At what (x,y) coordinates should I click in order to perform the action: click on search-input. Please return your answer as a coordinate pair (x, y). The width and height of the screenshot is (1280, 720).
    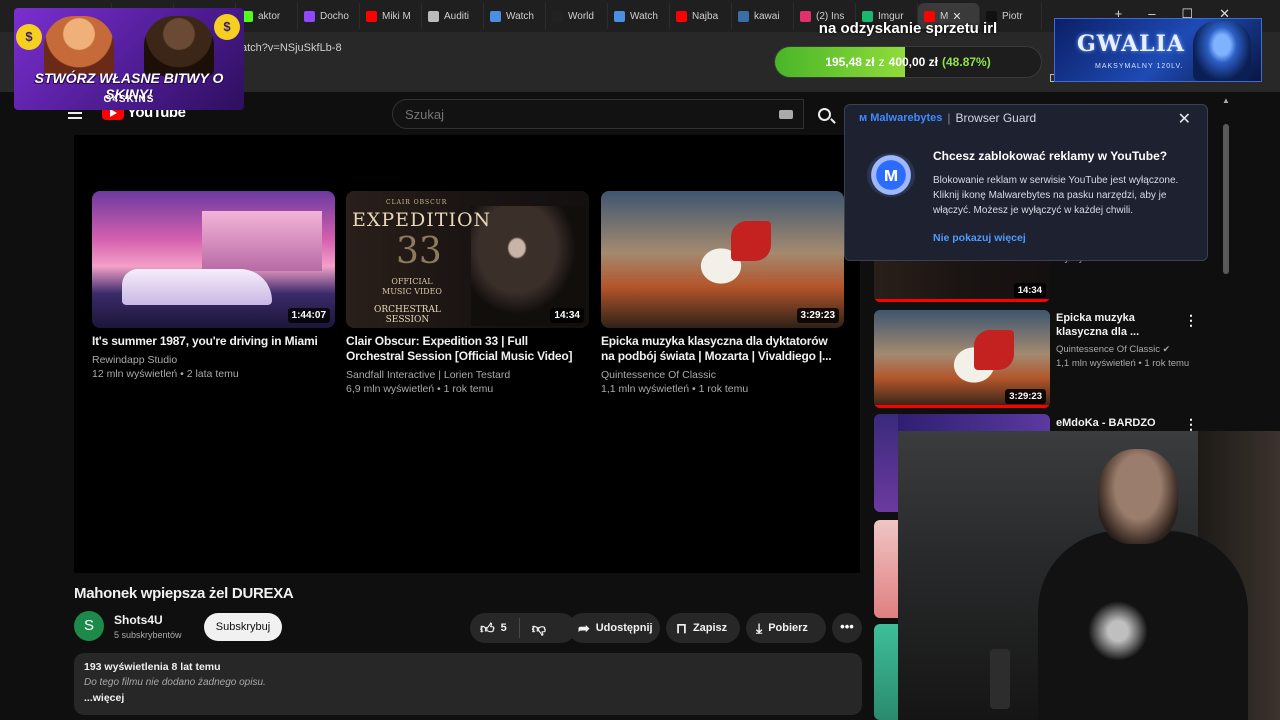
    Looking at the image, I should click on (578, 114).